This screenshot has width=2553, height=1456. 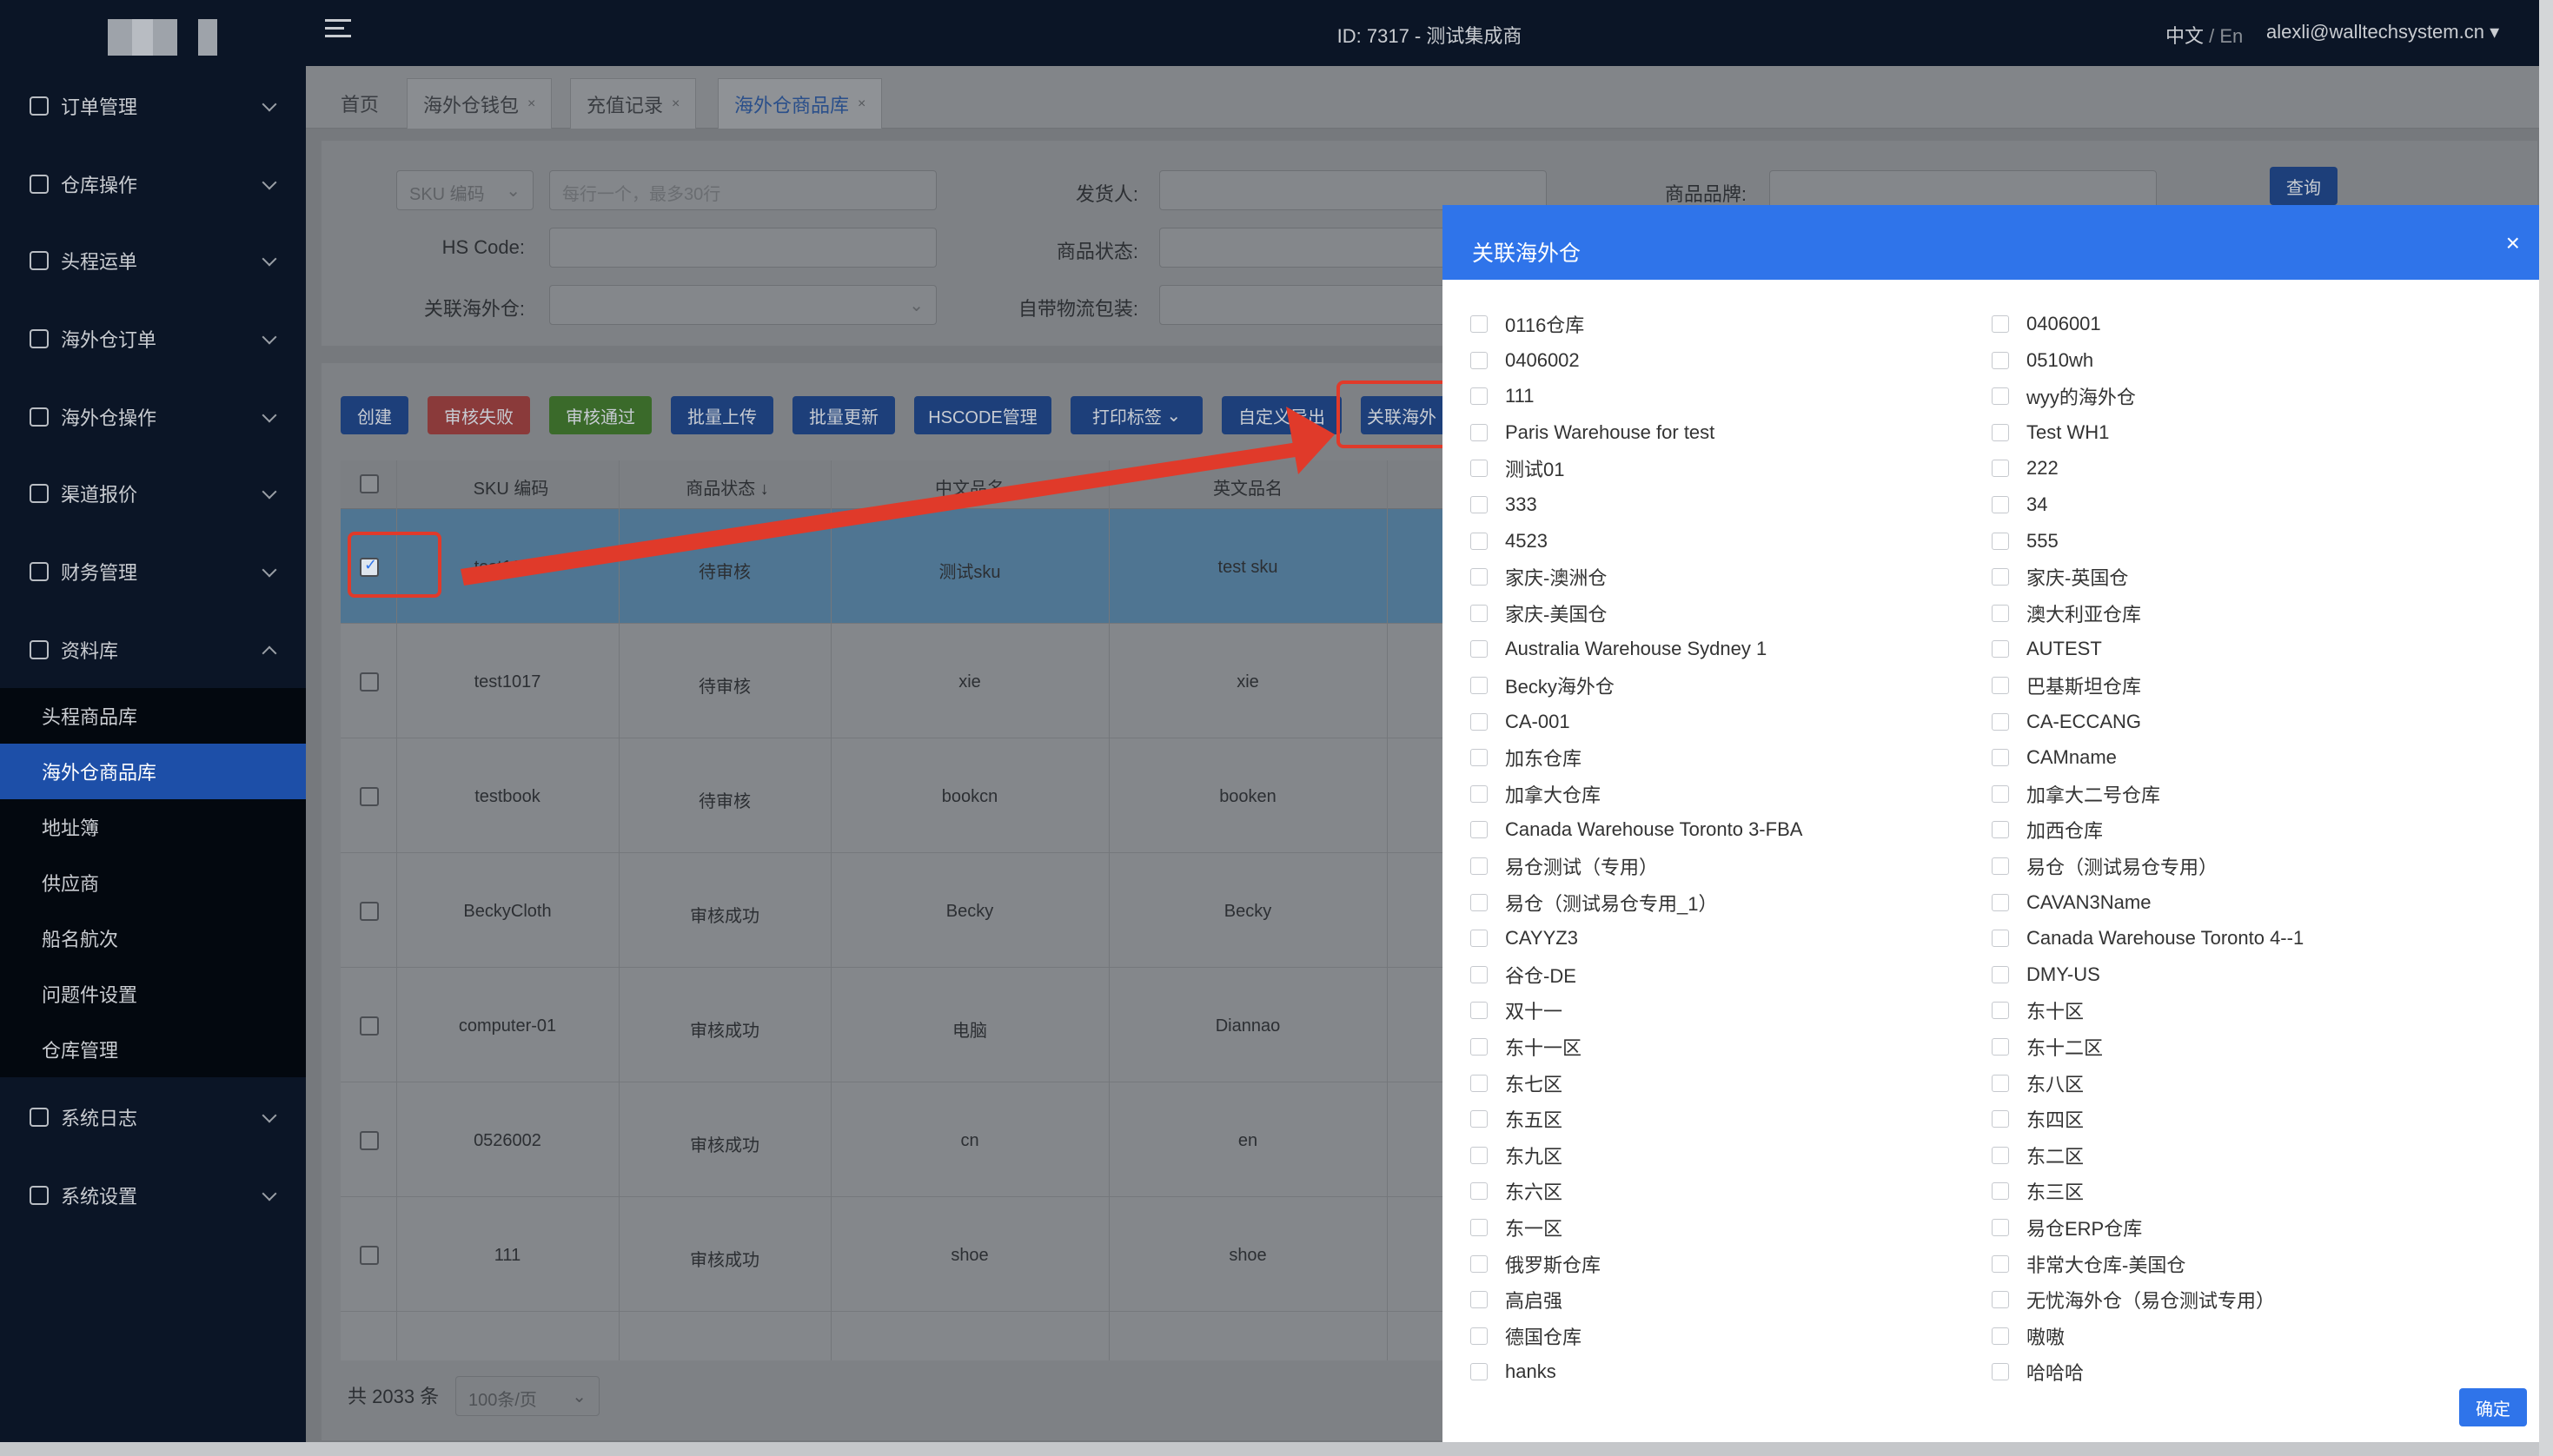 I want to click on warehouse-option: 谷仓-DE, so click(x=1523, y=975).